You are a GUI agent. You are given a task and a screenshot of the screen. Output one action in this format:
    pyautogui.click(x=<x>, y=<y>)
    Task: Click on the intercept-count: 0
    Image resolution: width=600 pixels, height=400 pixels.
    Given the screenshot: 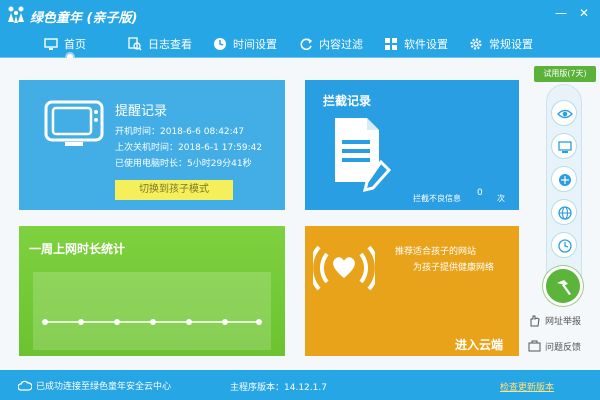 What is the action you would take?
    pyautogui.click(x=480, y=193)
    